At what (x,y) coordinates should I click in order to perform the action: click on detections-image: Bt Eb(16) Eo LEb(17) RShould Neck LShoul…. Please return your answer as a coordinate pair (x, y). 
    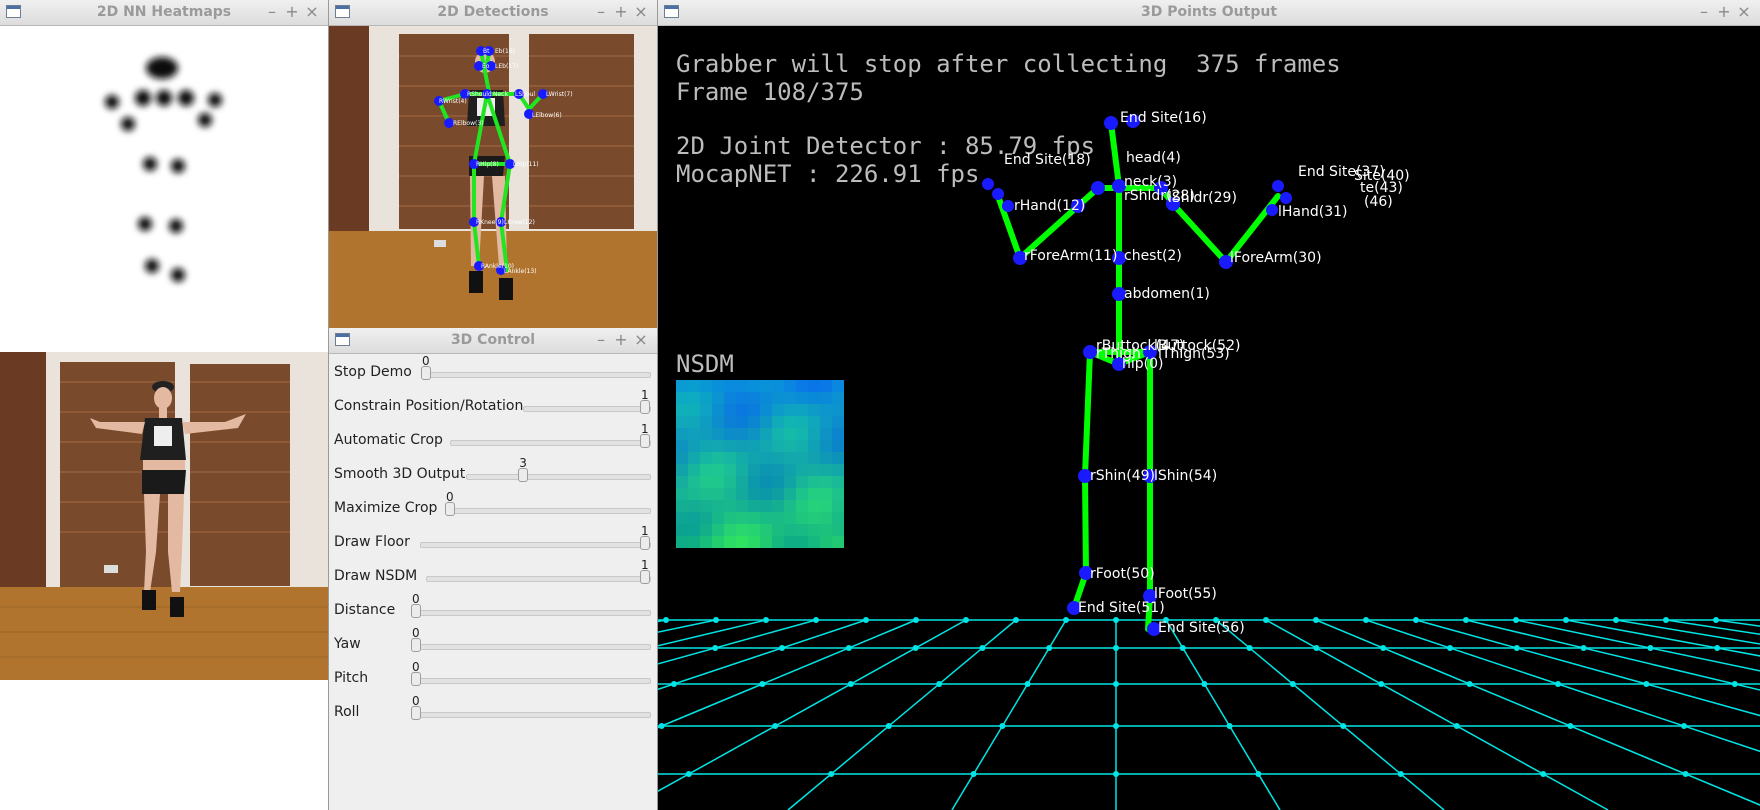
    Looking at the image, I should click on (493, 177).